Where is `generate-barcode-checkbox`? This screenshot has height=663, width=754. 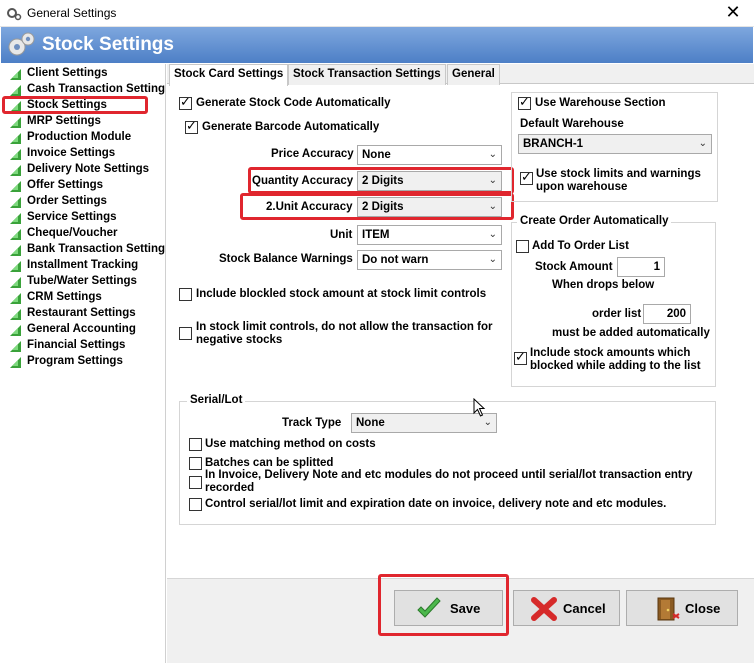 generate-barcode-checkbox is located at coordinates (191, 126).